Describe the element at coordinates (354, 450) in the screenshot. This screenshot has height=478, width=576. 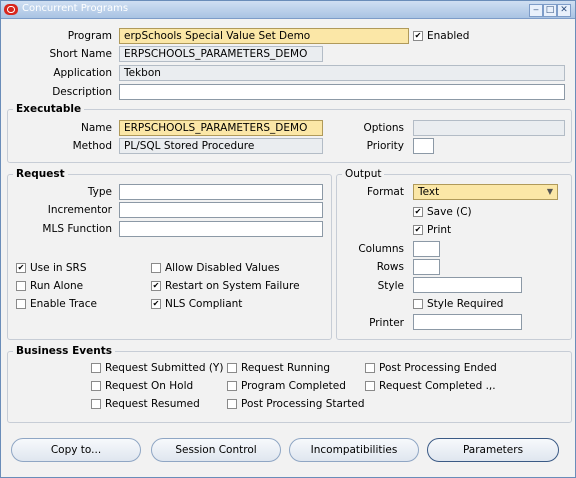
I see `incompatibilities-button: Incompatibilities` at that location.